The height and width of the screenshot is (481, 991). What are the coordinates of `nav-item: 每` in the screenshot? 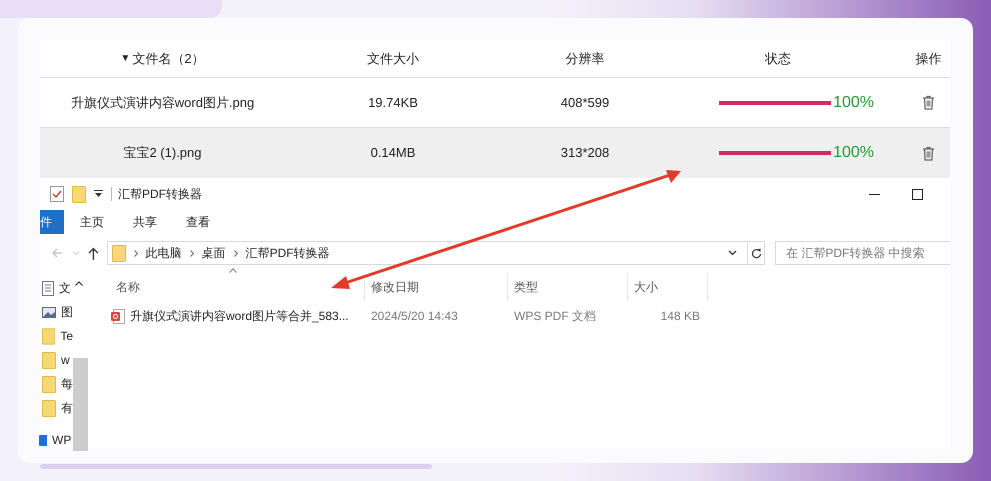 It's located at (56, 384).